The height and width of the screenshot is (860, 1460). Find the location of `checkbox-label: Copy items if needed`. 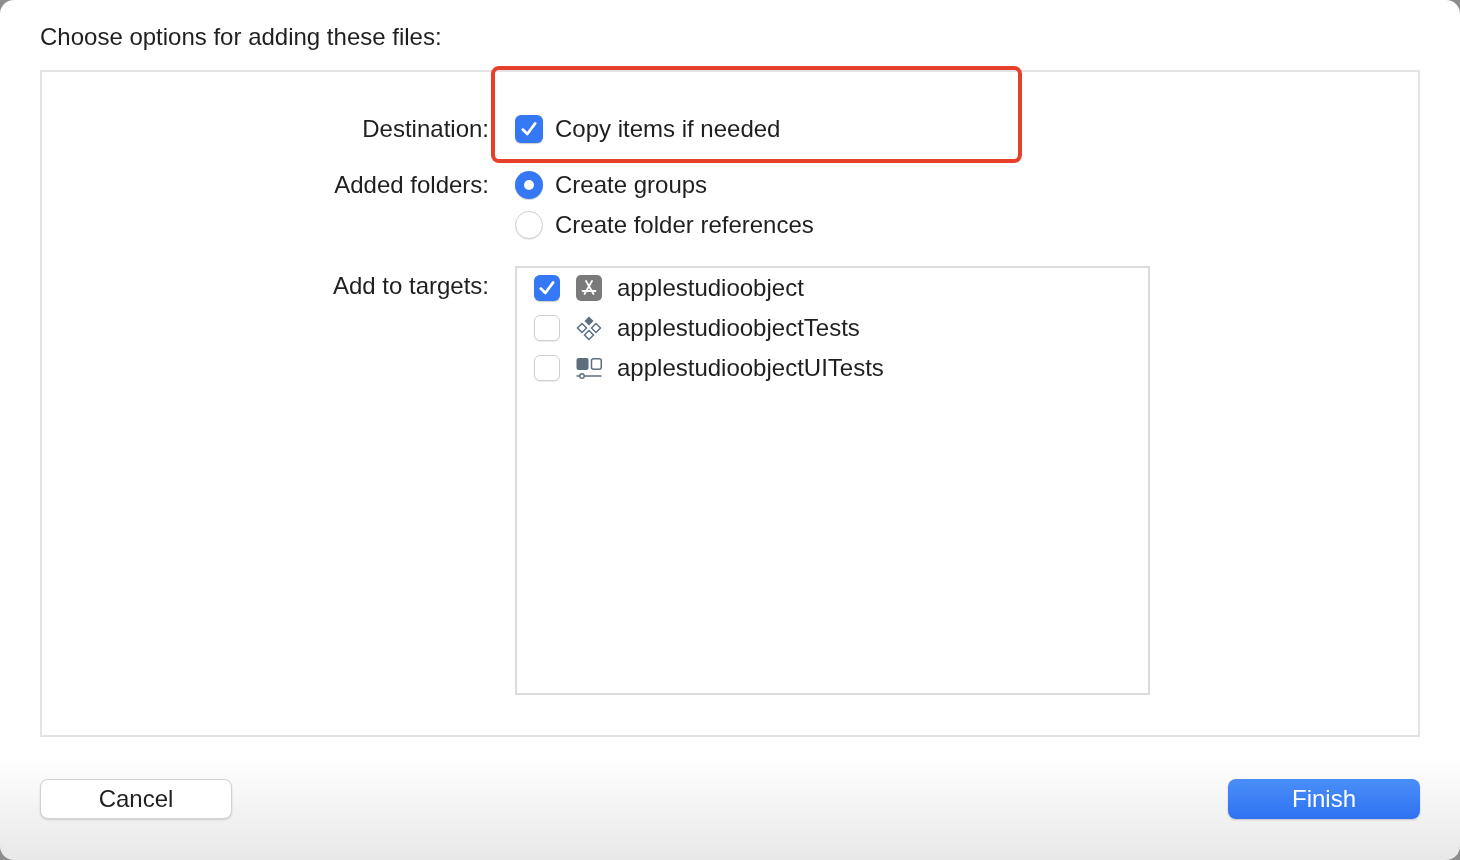

checkbox-label: Copy items if needed is located at coordinates (668, 129).